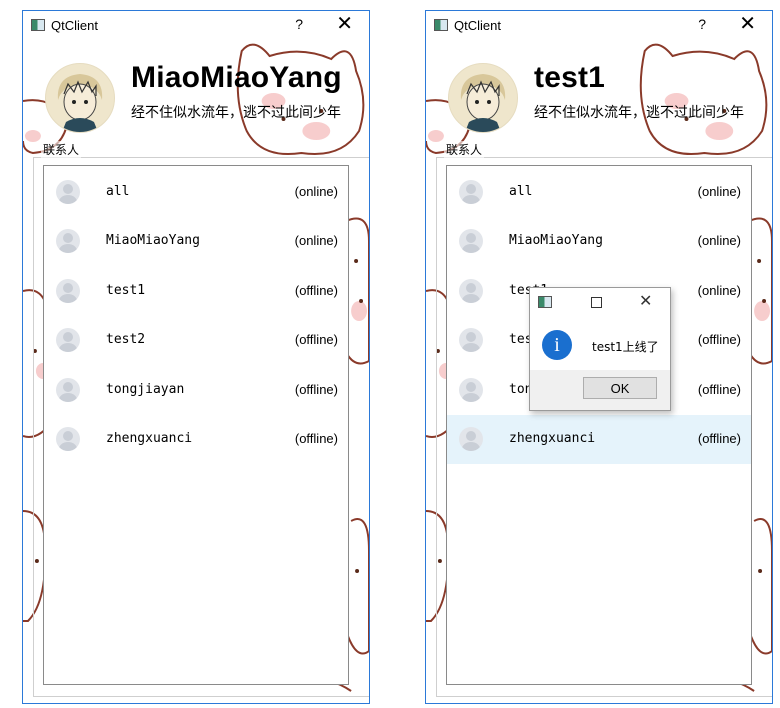 This screenshot has height=708, width=780. I want to click on contact-name: test1, so click(126, 290).